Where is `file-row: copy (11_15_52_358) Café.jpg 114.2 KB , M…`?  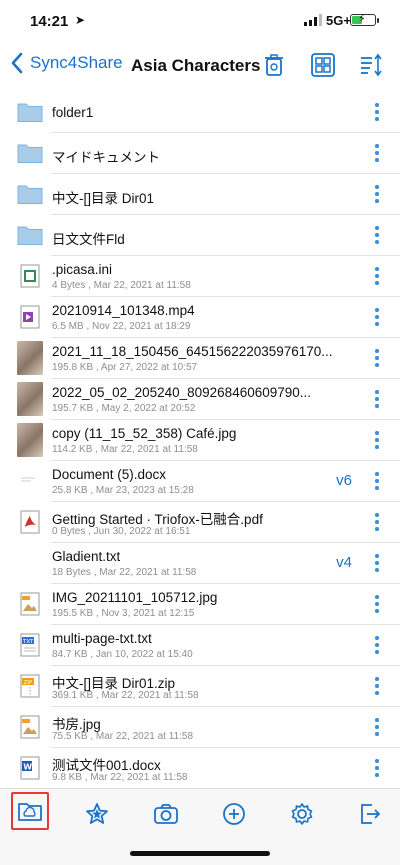 file-row: copy (11_15_52_358) Café.jpg 114.2 KB , M… is located at coordinates (200, 440).